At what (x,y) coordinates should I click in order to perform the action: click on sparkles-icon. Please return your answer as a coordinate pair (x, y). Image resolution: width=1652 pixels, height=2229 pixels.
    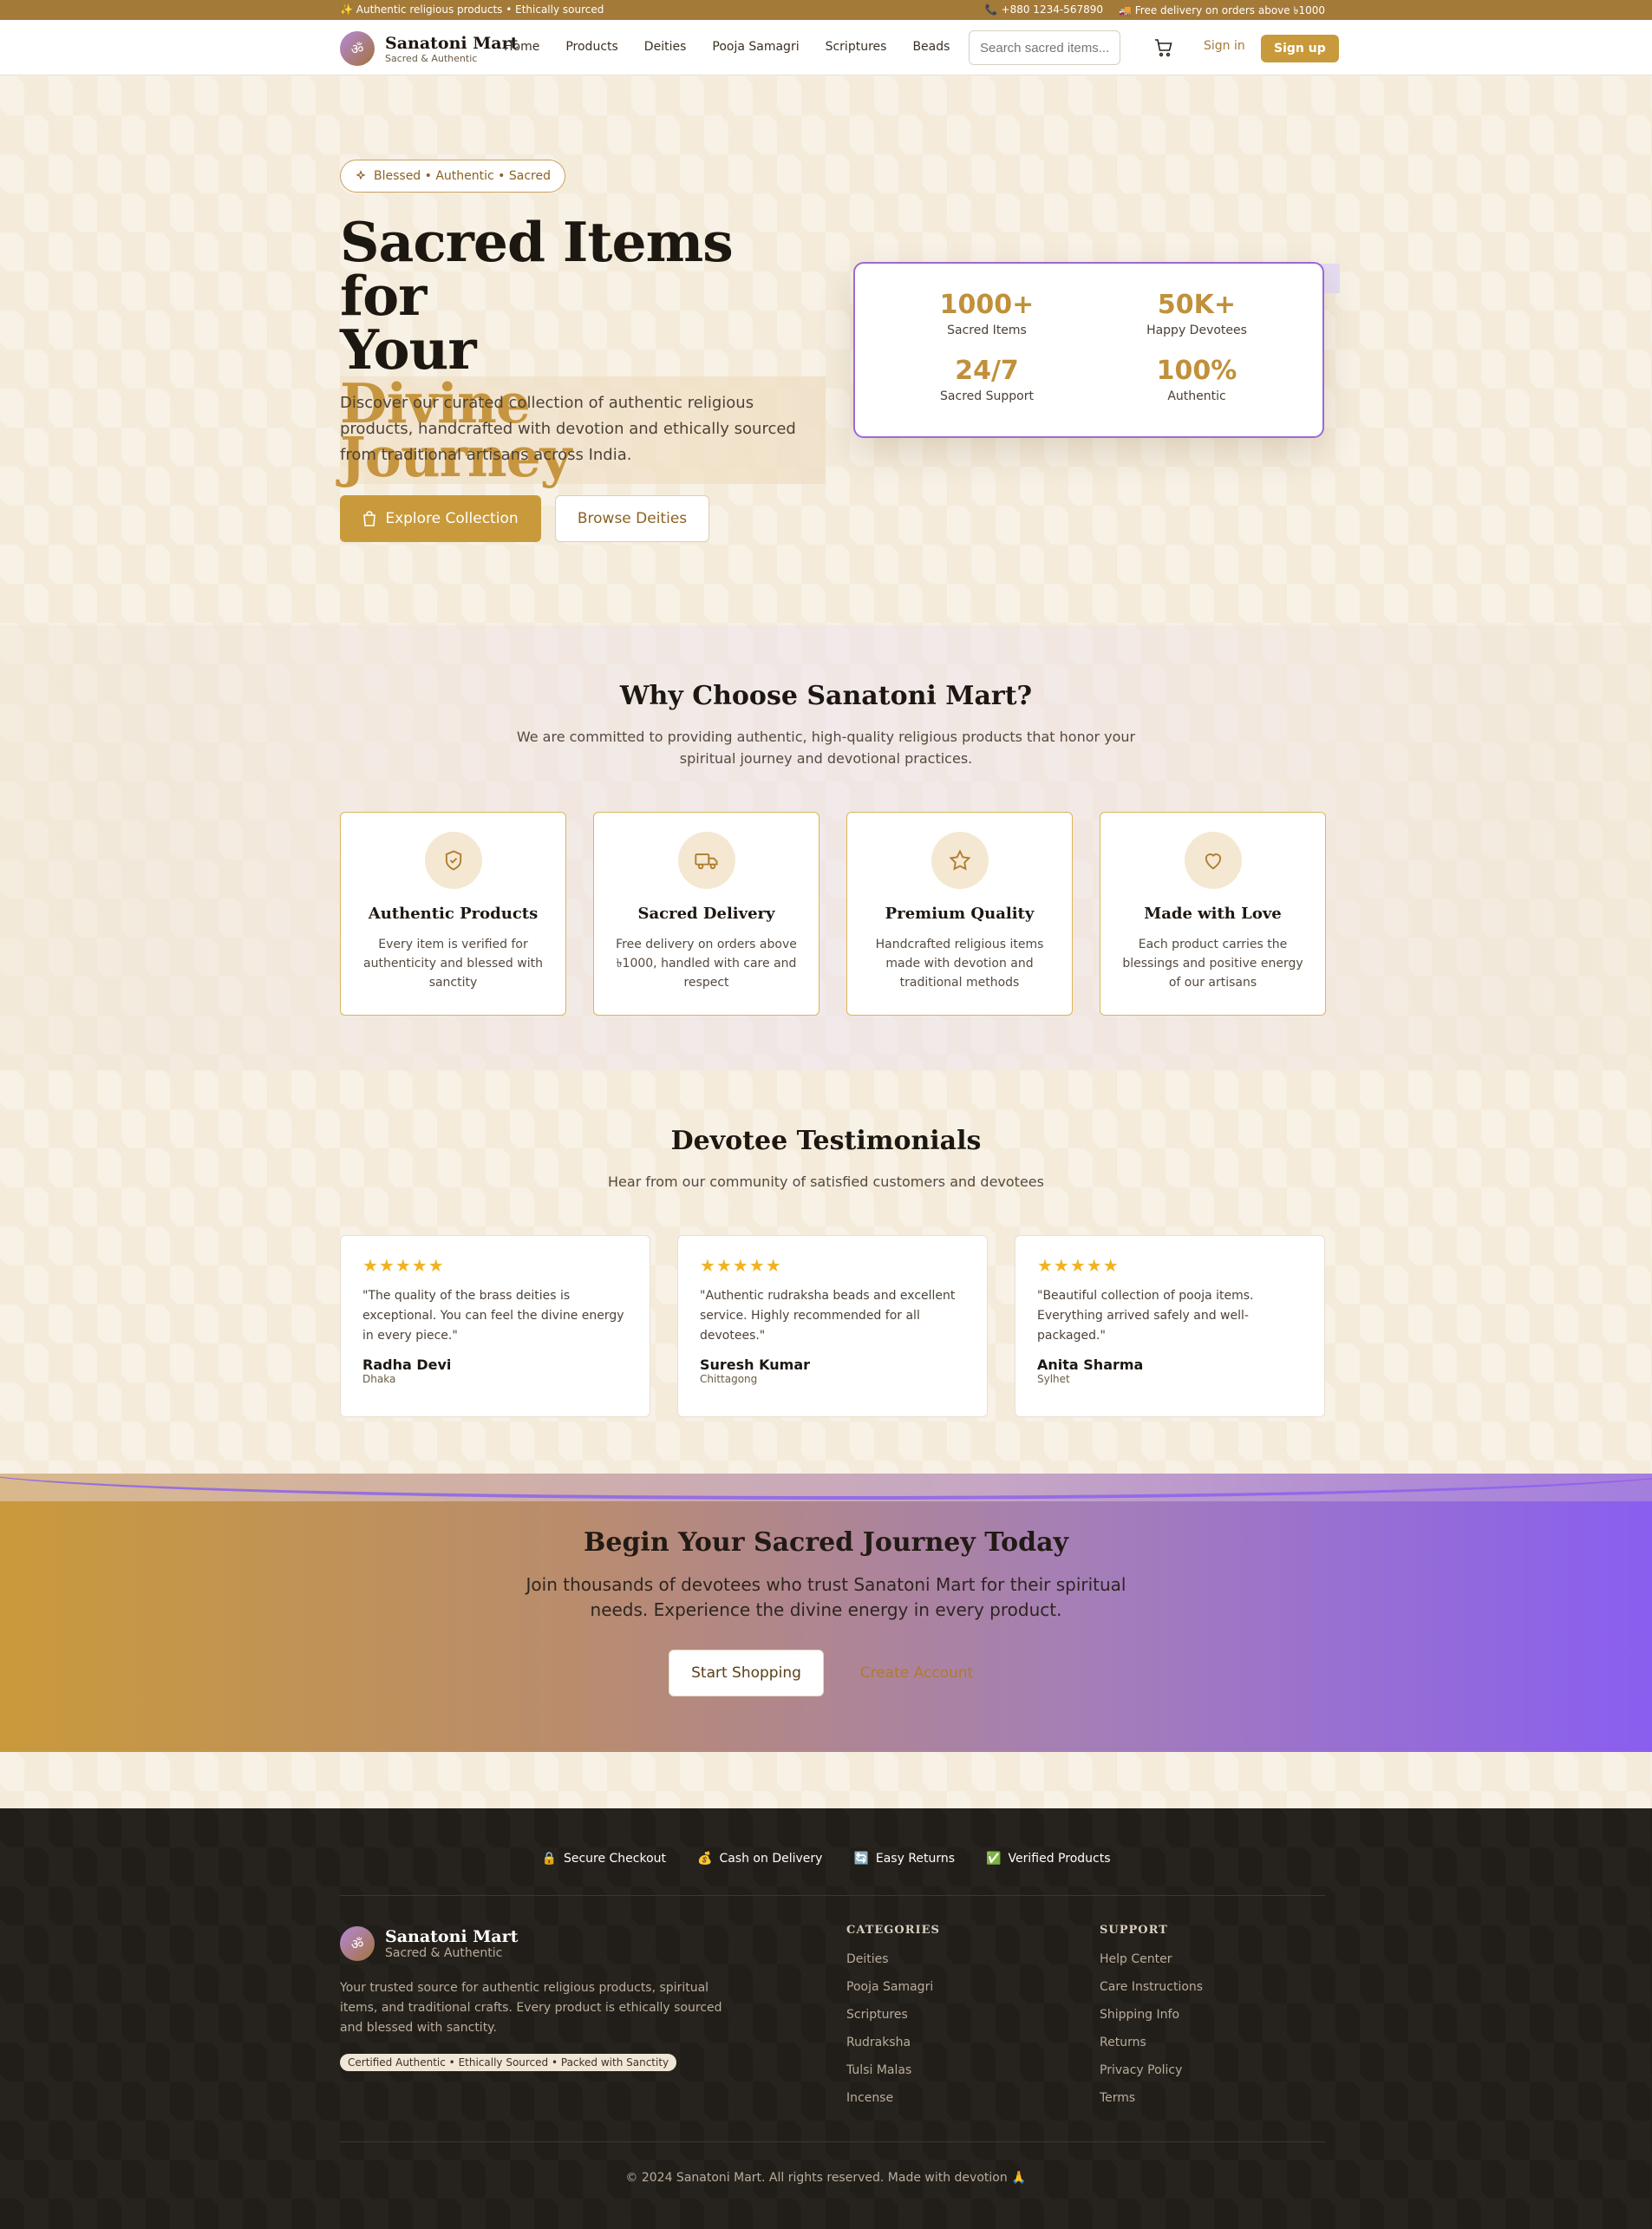
    Looking at the image, I should click on (361, 175).